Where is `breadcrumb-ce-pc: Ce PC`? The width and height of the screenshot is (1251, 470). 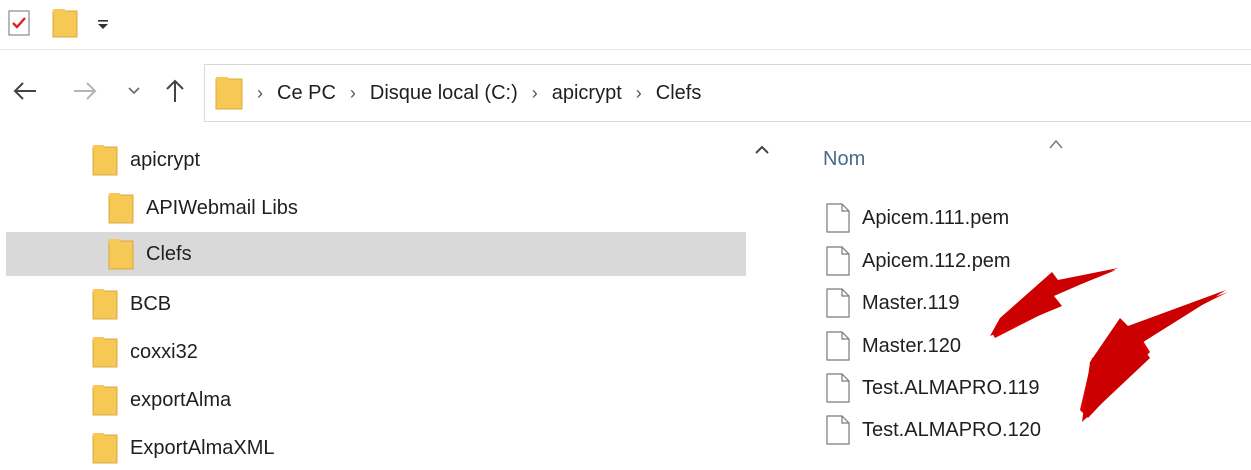
breadcrumb-ce-pc: Ce PC is located at coordinates (306, 93).